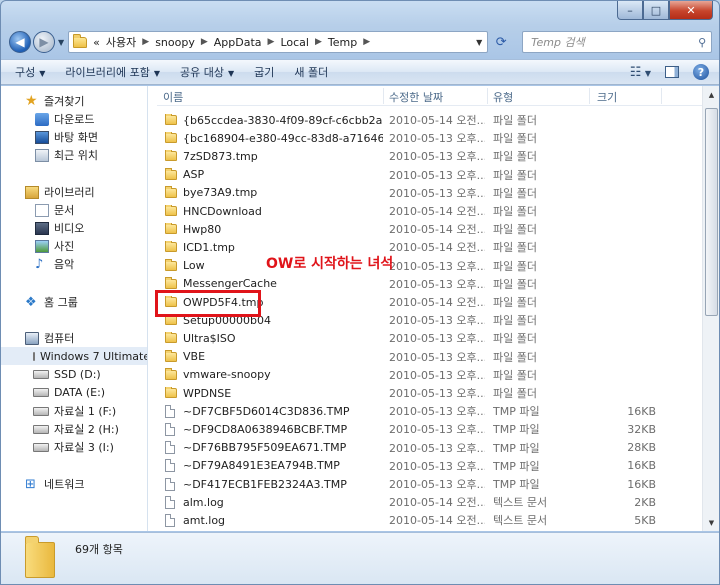 This screenshot has height=585, width=720. I want to click on breadcrumb-overflow: «, so click(96, 42).